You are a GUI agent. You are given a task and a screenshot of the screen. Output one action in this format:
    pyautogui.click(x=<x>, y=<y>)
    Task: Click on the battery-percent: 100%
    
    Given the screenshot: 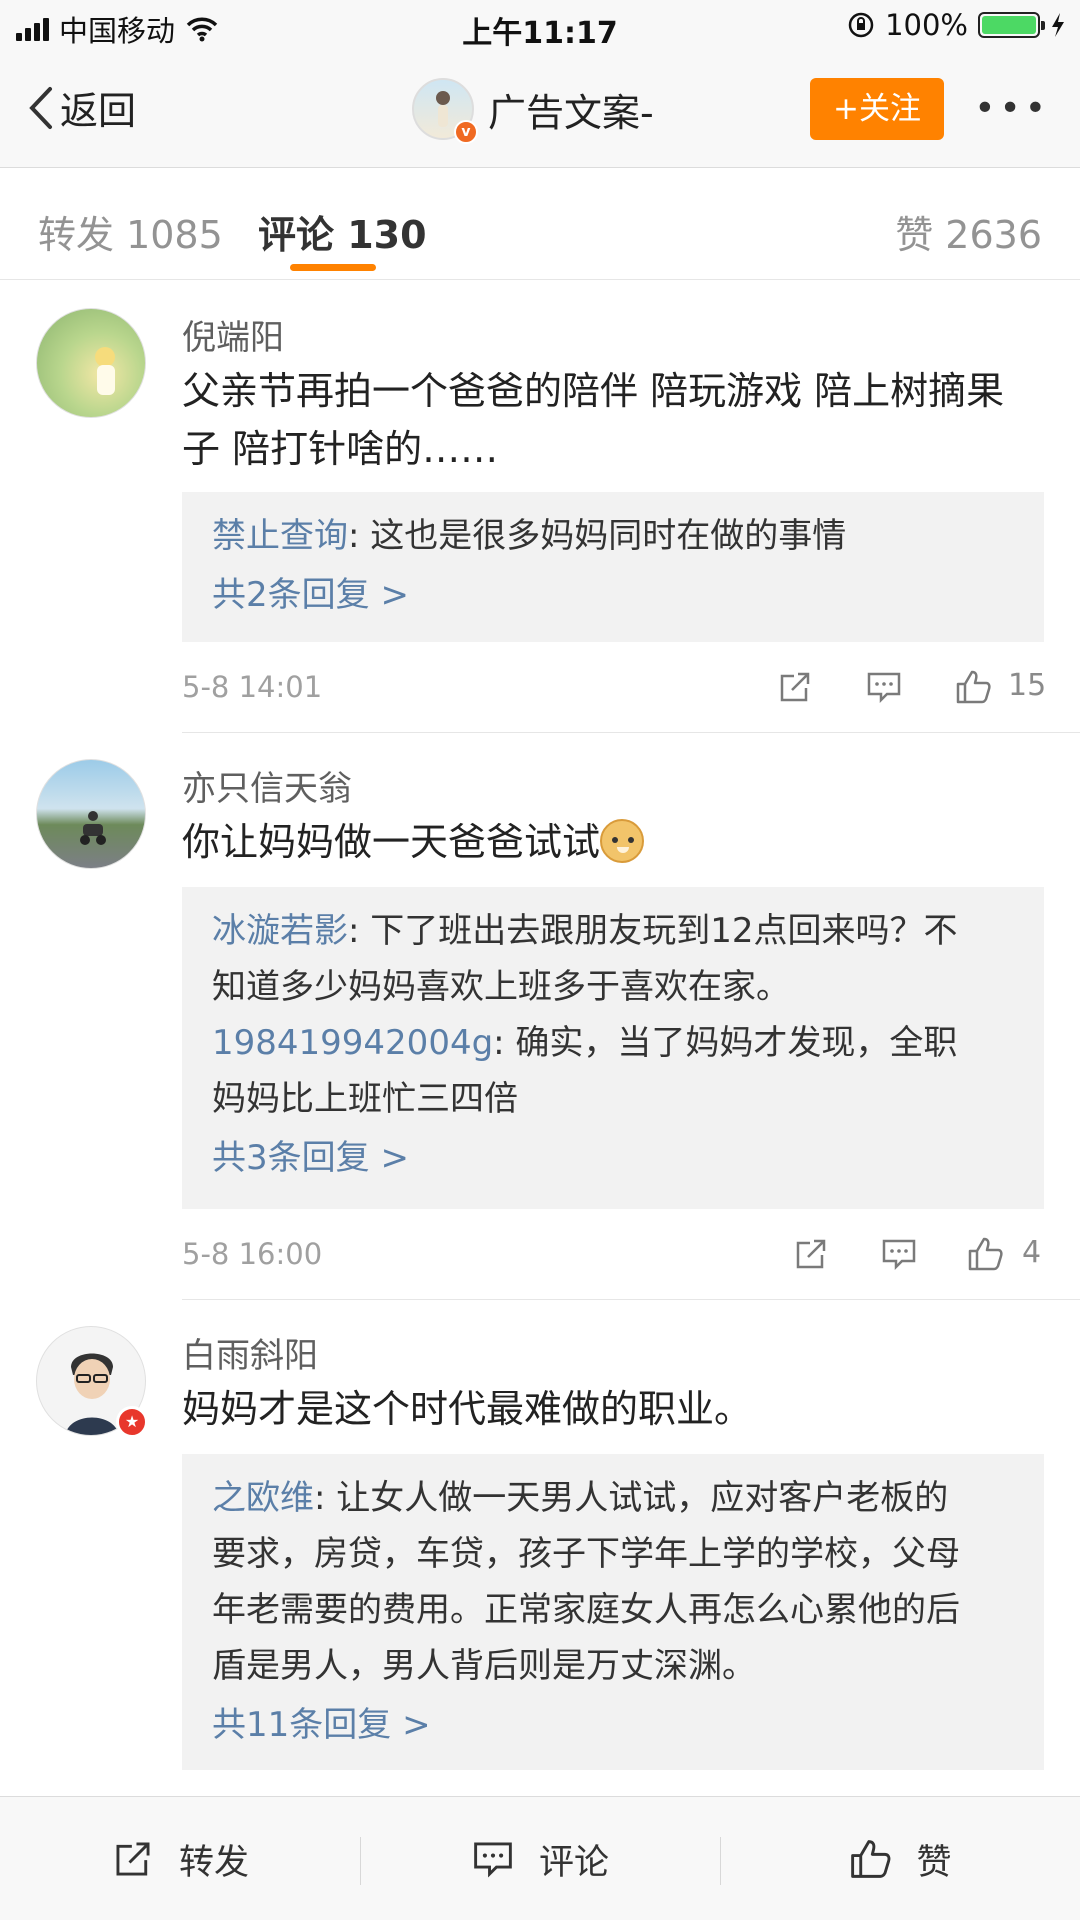 What is the action you would take?
    pyautogui.click(x=926, y=25)
    